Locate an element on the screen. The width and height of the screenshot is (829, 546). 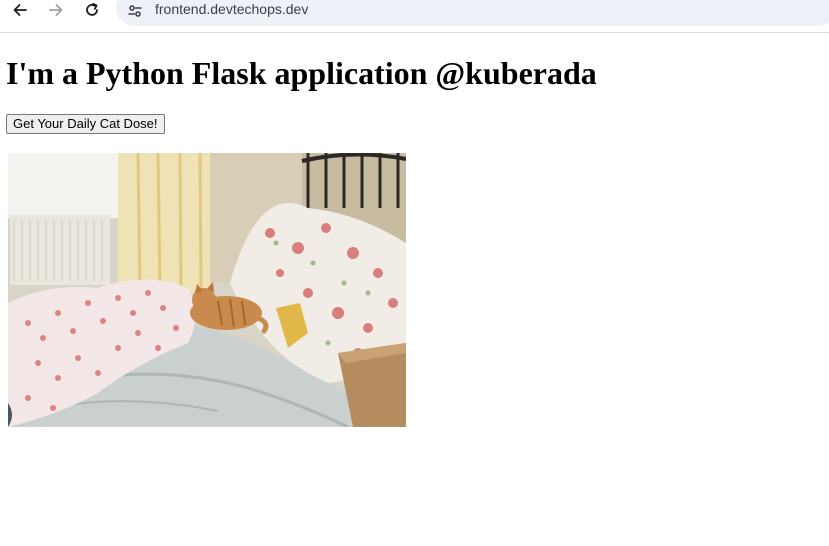
address-bar: frontend.devtechops.dev is located at coordinates (472, 13).